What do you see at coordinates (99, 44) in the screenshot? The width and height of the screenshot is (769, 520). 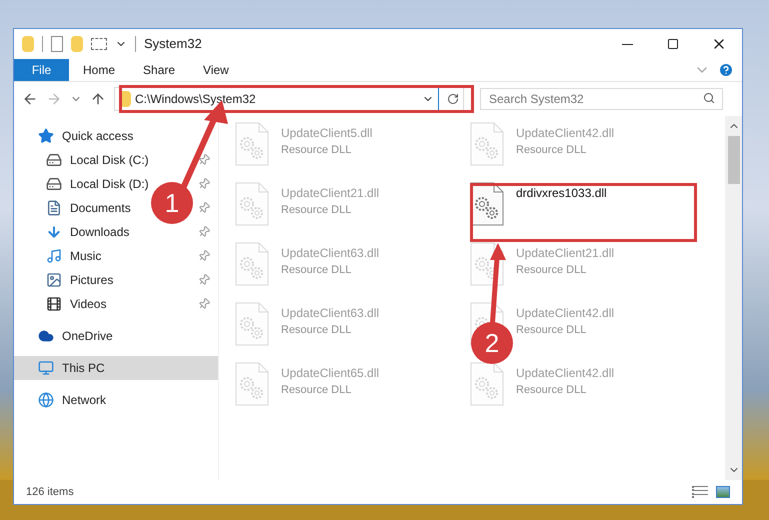 I see `view-options-icon` at bounding box center [99, 44].